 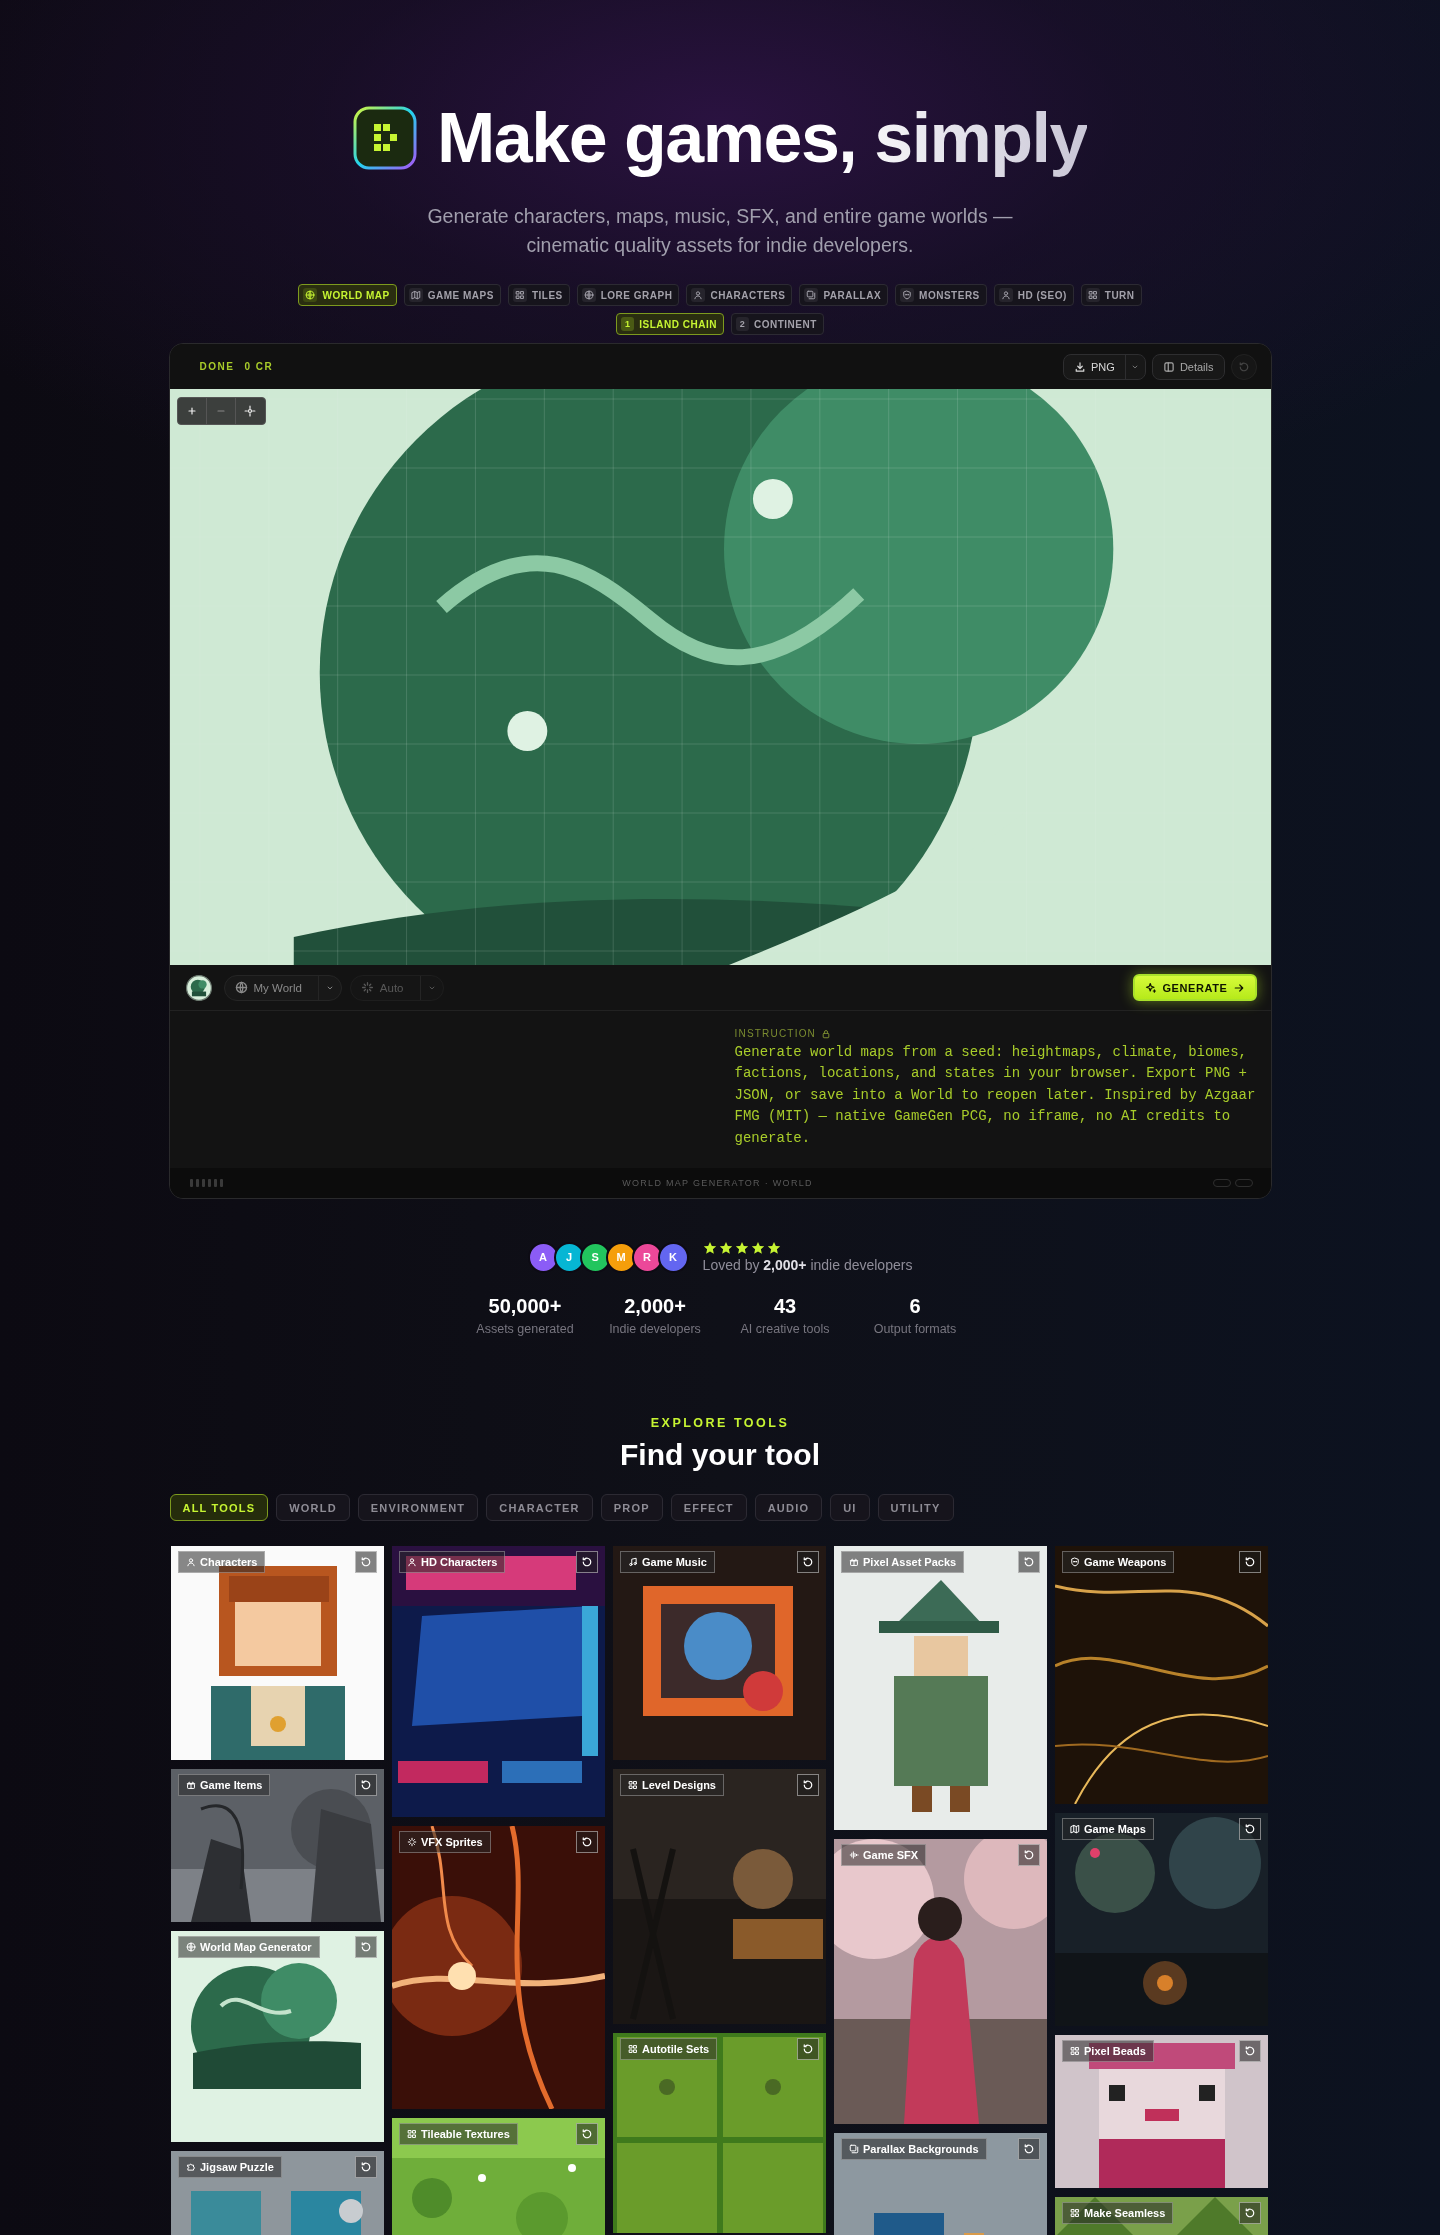 I want to click on tool-card: Autotile Sets, so click(x=719, y=2133).